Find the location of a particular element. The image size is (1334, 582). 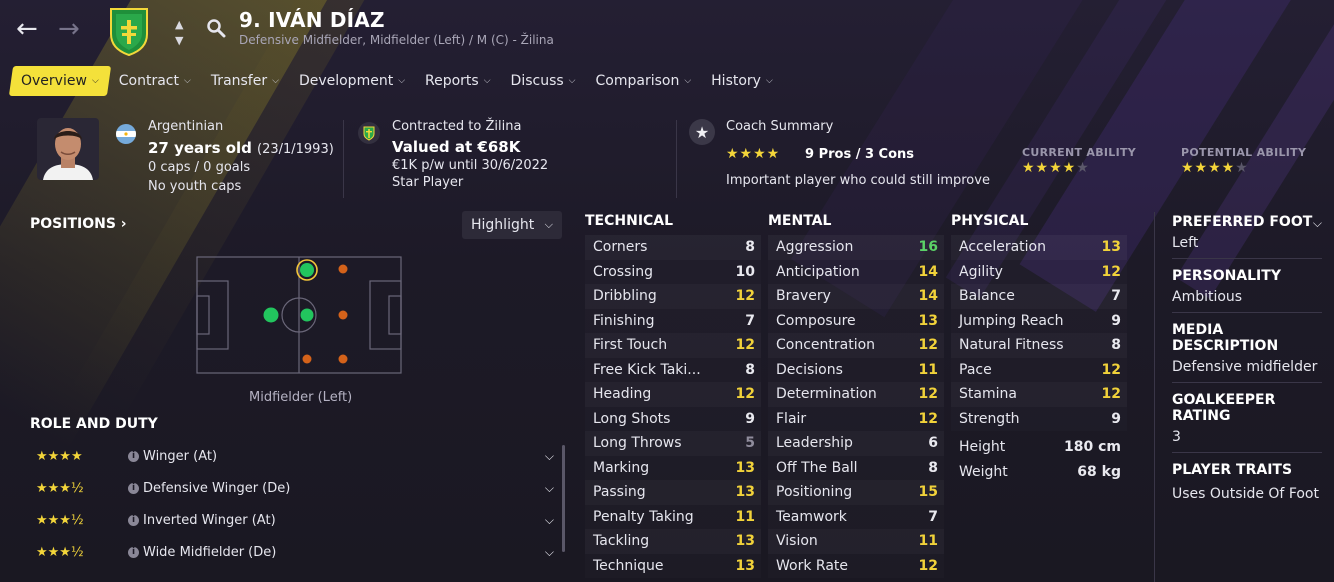

back-arrow-icon: ← is located at coordinates (27, 29).